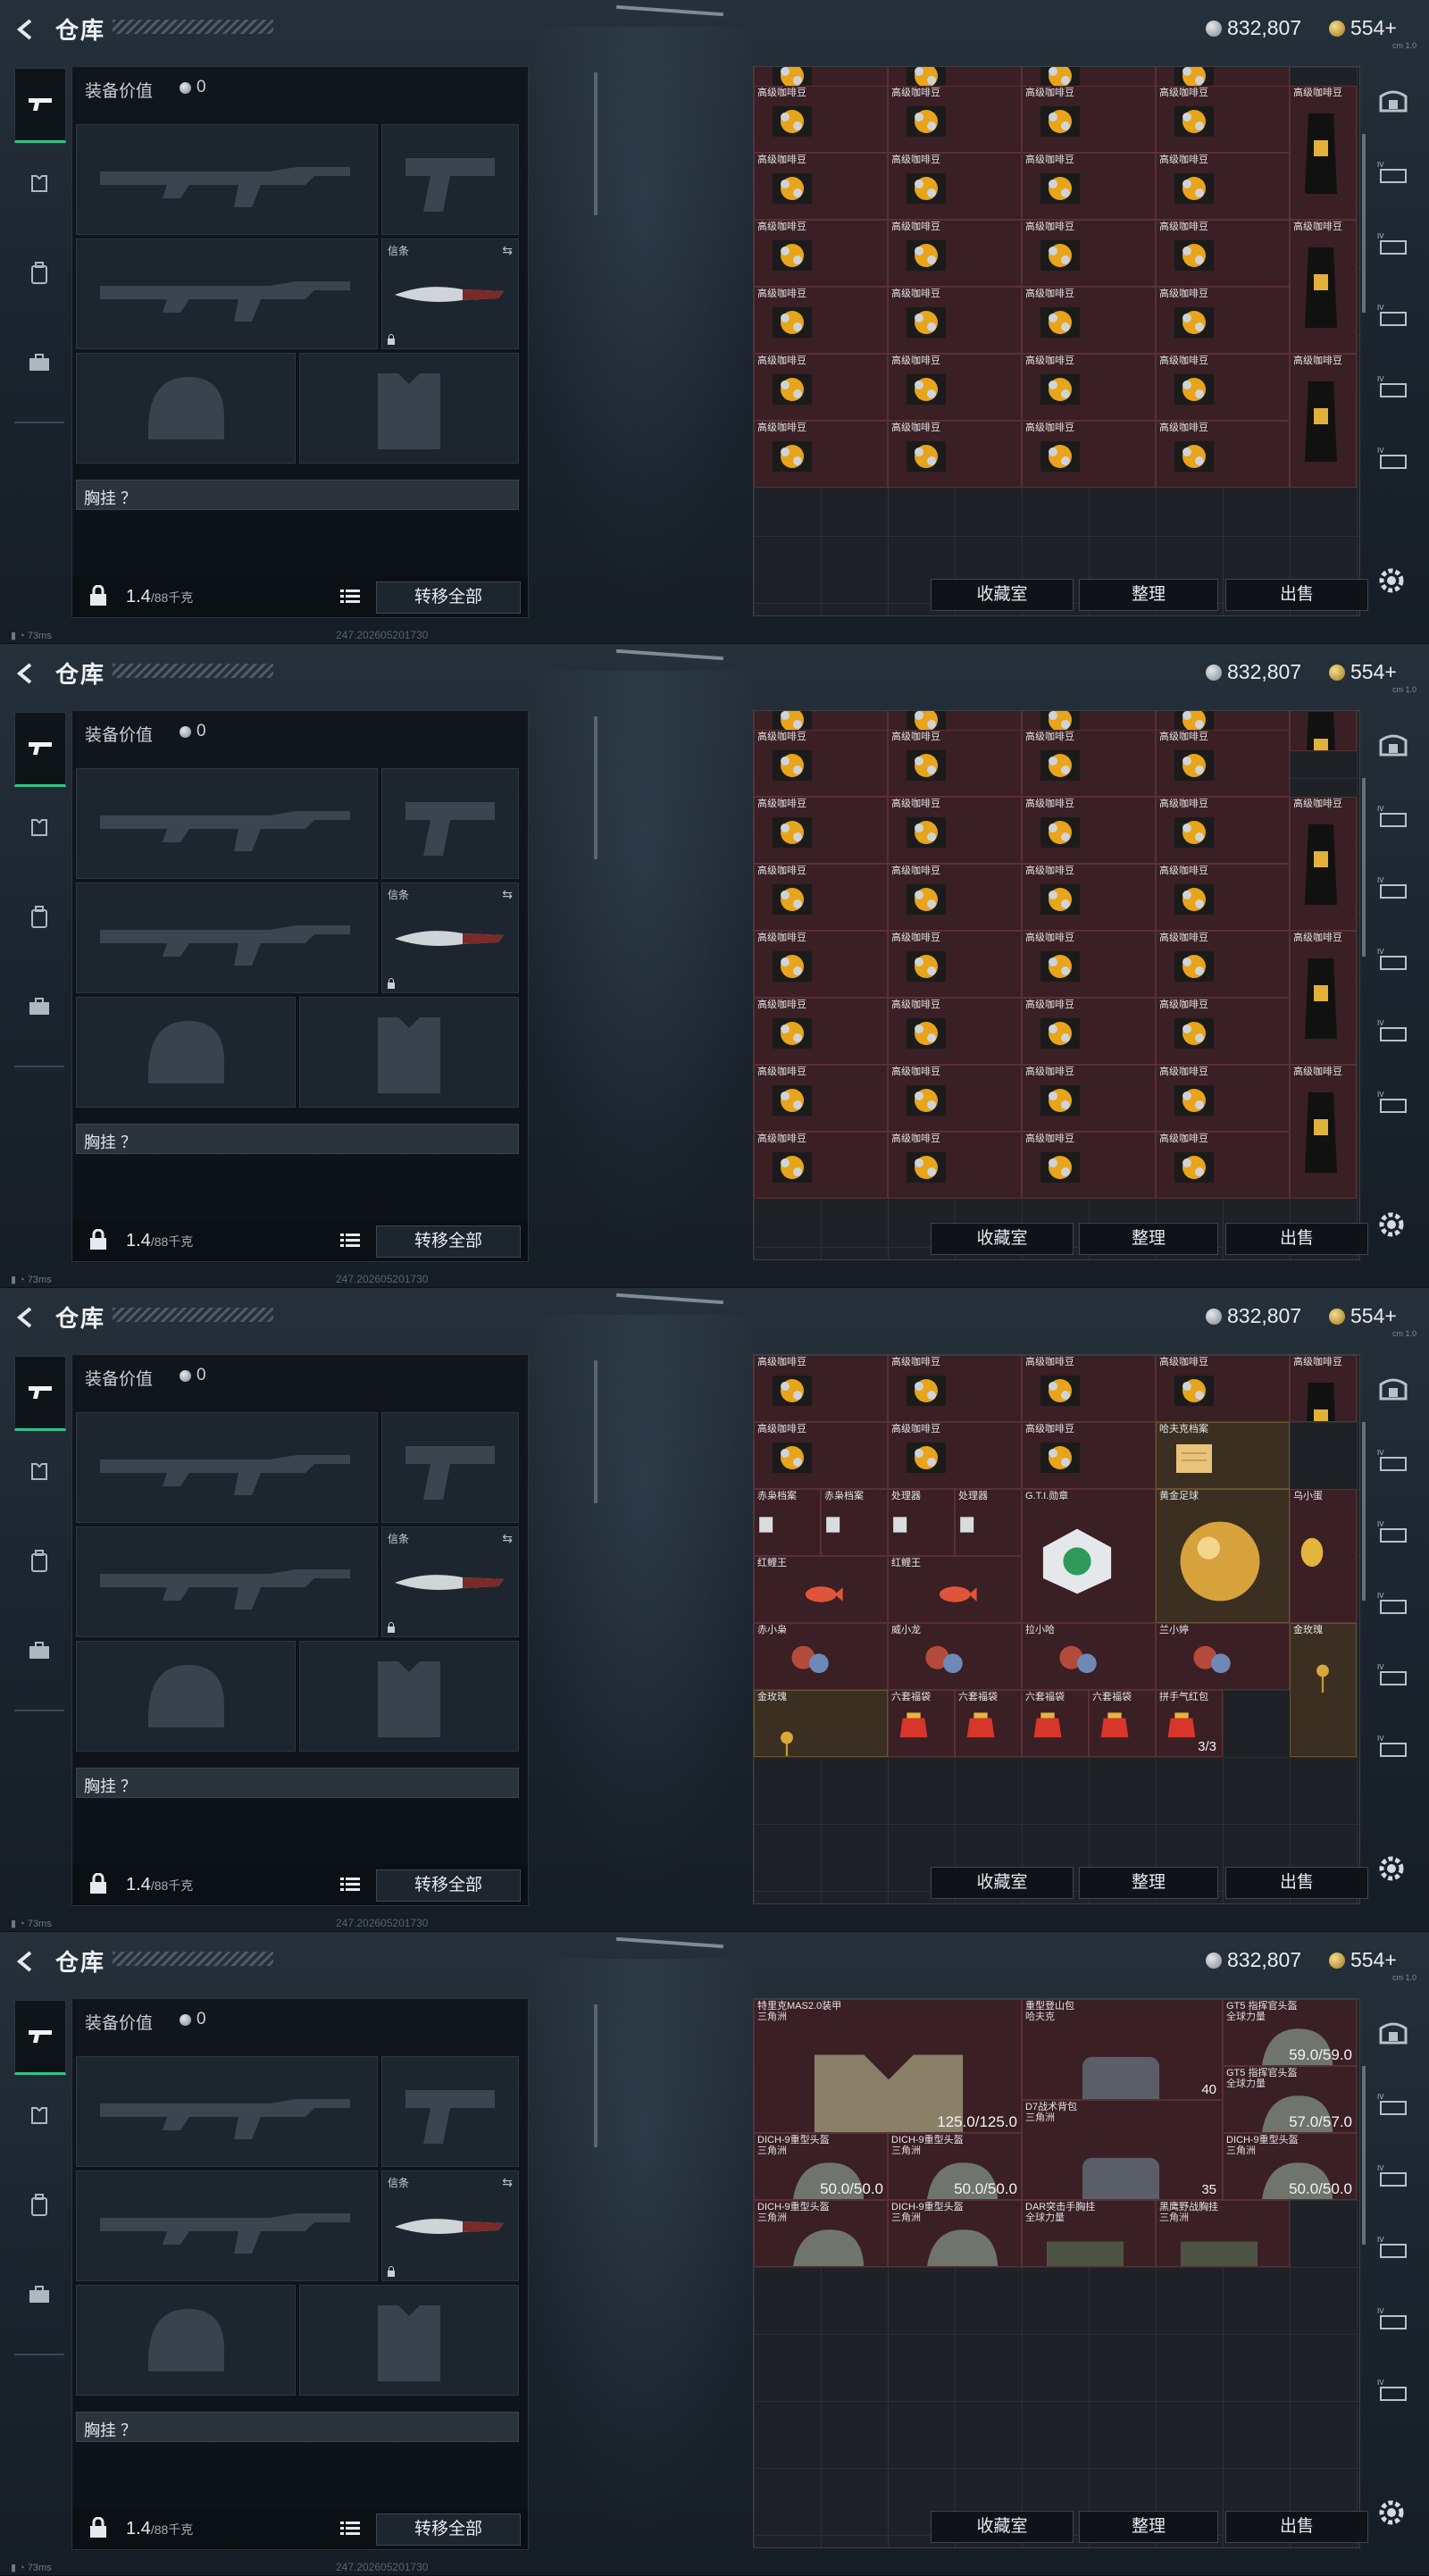 The height and width of the screenshot is (2576, 1429). What do you see at coordinates (450, 294) in the screenshot?
I see `melee-slot: 信条 ⇆` at bounding box center [450, 294].